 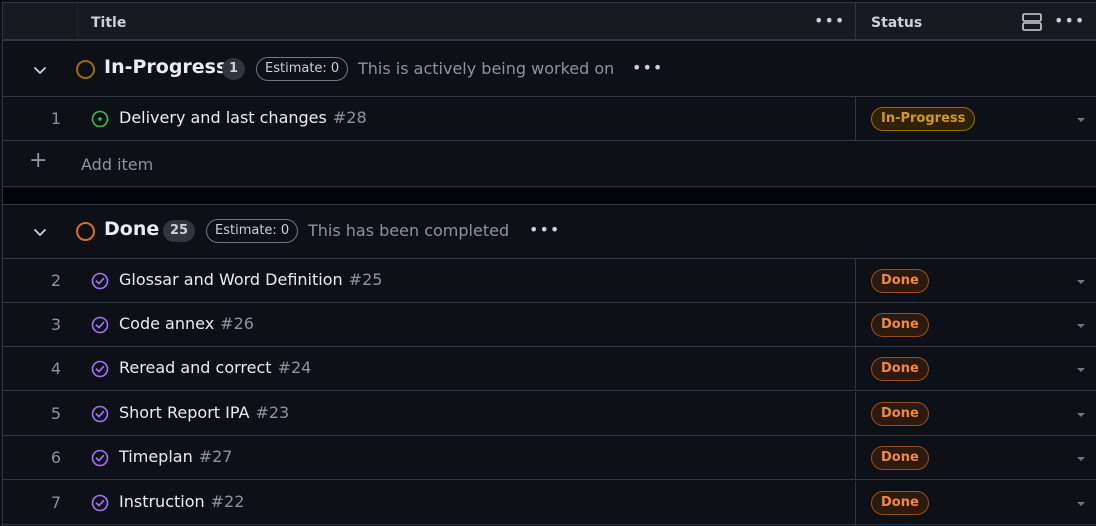 I want to click on issue-number: #27, so click(x=215, y=456).